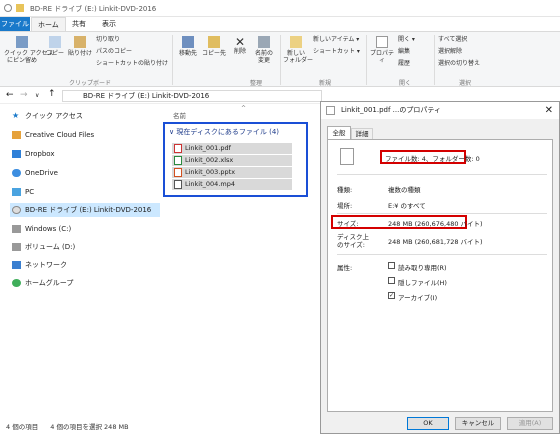 The width and height of the screenshot is (560, 434). Describe the element at coordinates (16, 247) in the screenshot. I see `drive-icon` at that location.